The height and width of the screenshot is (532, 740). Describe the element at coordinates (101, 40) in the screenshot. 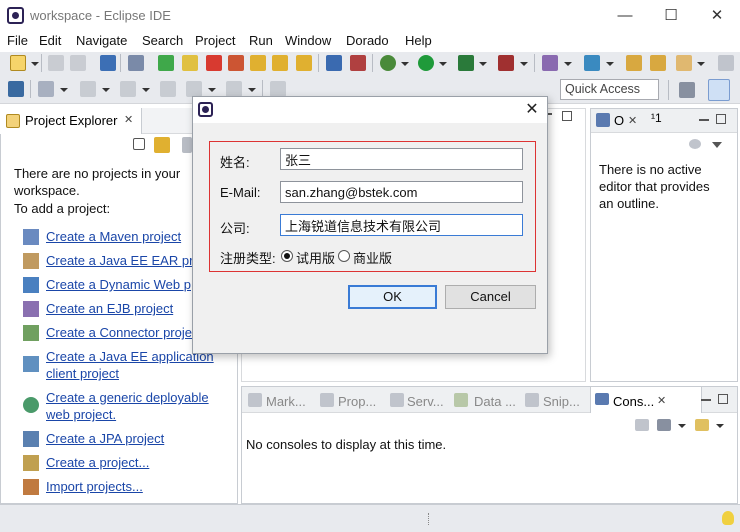

I see `menu-navigate: Navigate` at that location.